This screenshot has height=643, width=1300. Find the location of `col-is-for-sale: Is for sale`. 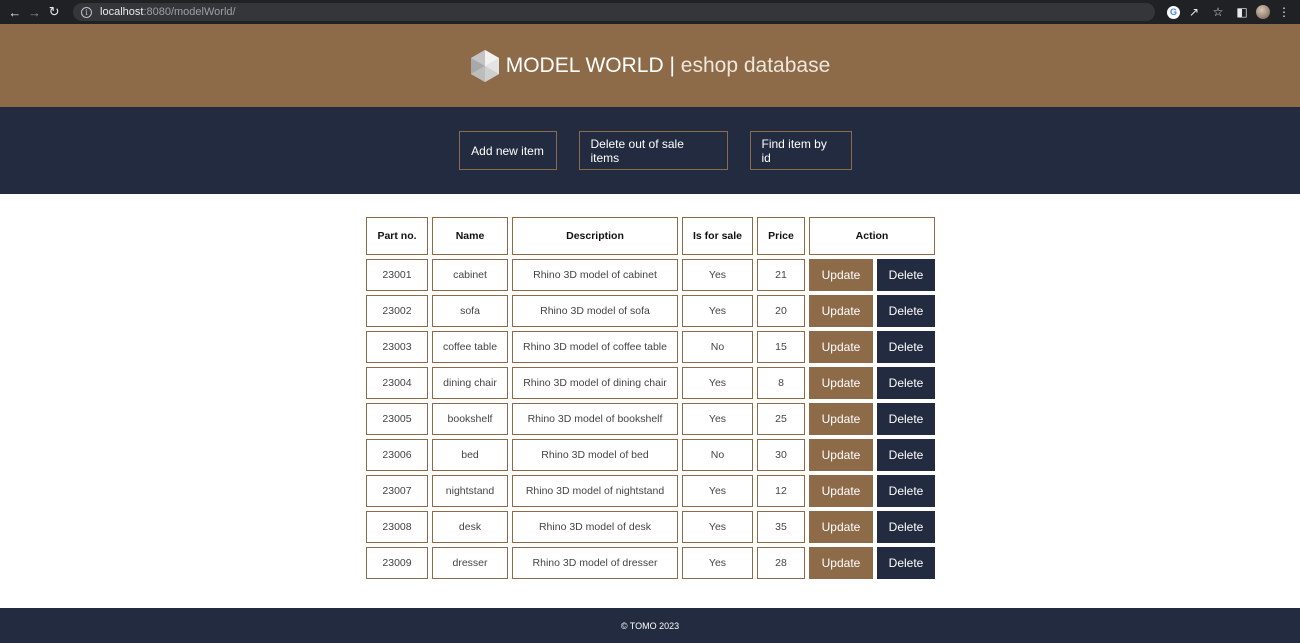

col-is-for-sale: Is for sale is located at coordinates (717, 236).